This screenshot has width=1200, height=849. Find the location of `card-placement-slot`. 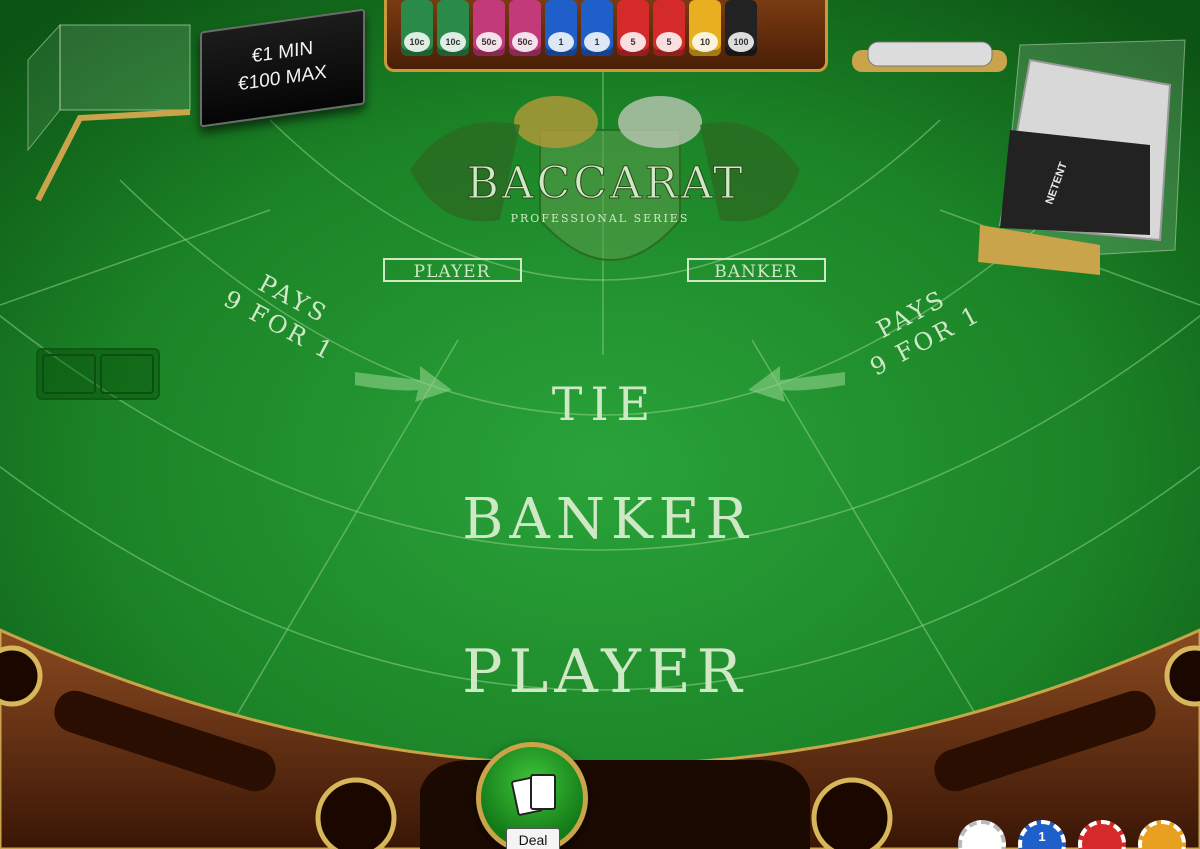

card-placement-slot is located at coordinates (98, 374).